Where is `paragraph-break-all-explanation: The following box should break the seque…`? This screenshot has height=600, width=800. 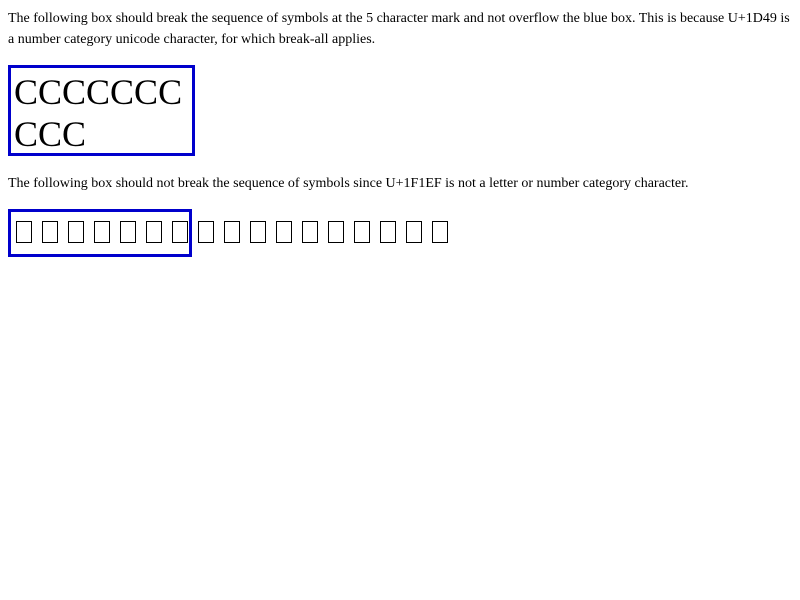
paragraph-break-all-explanation: The following box should break the seque… is located at coordinates (399, 29).